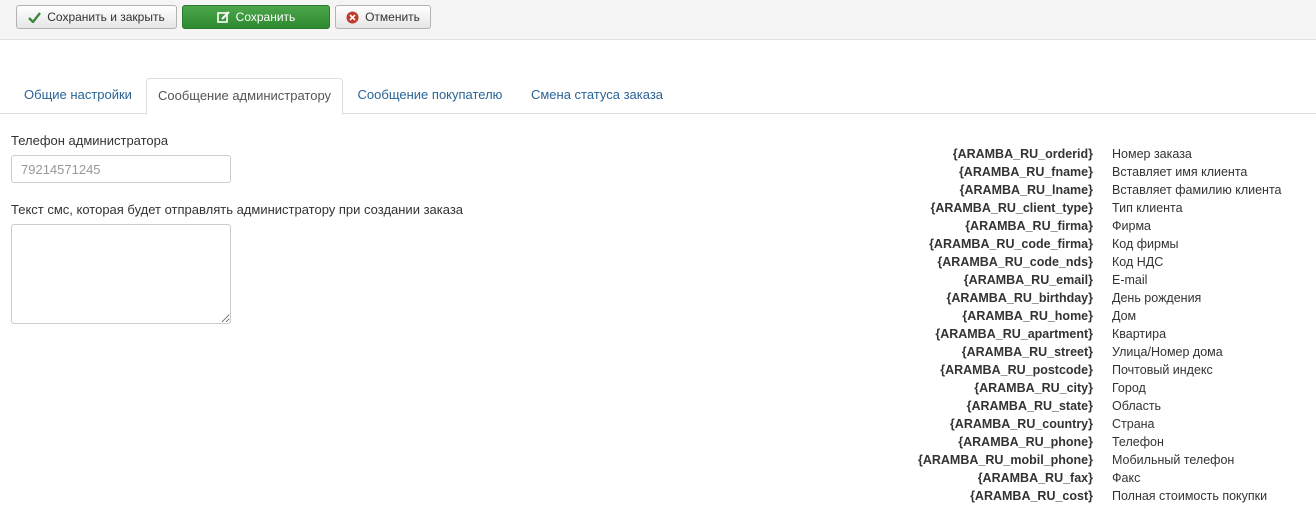 This screenshot has height=516, width=1316. Describe the element at coordinates (1033, 388) in the screenshot. I see `variable-code: {ARAMBA_RU_city}` at that location.